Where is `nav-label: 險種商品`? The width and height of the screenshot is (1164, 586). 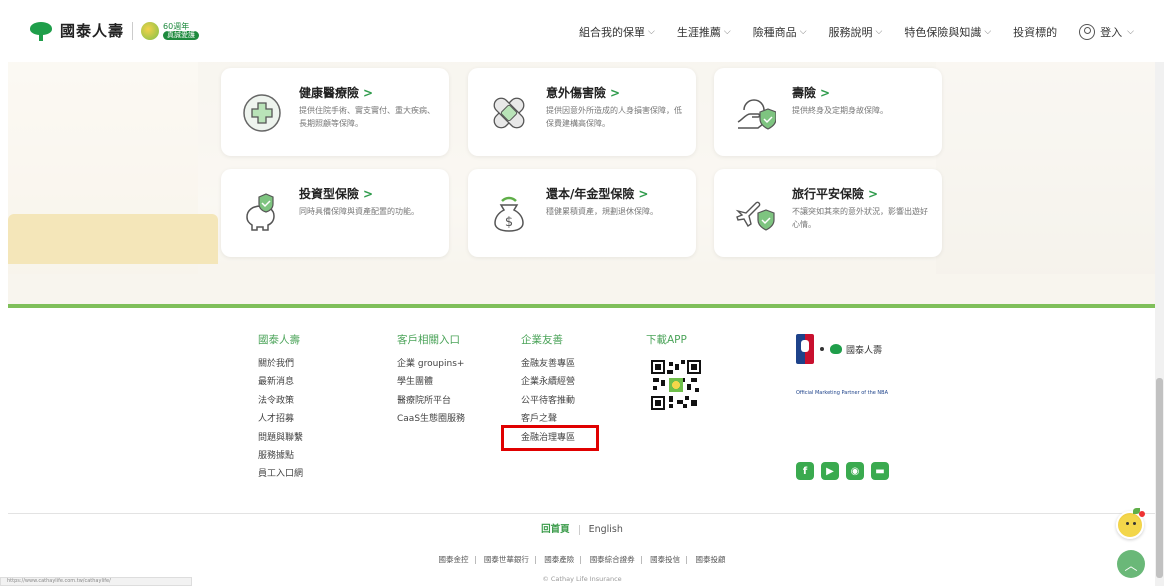 nav-label: 險種商品 is located at coordinates (774, 32).